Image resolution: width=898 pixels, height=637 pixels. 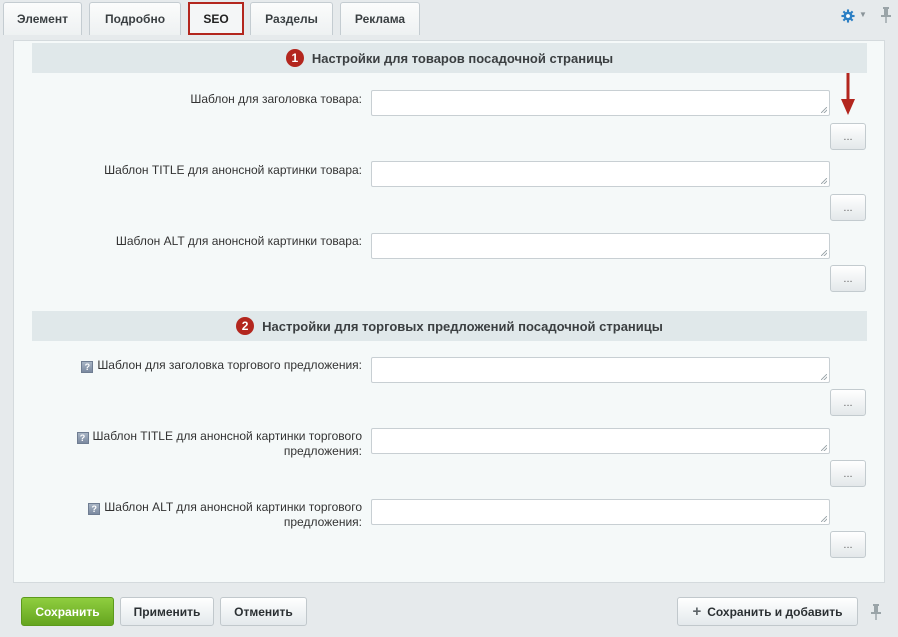 I want to click on tab-label: Подробно, so click(x=135, y=19).